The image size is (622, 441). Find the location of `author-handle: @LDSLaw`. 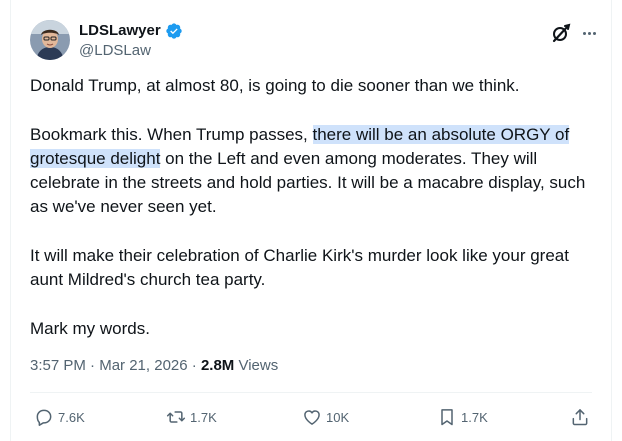

author-handle: @LDSLaw is located at coordinates (115, 50).